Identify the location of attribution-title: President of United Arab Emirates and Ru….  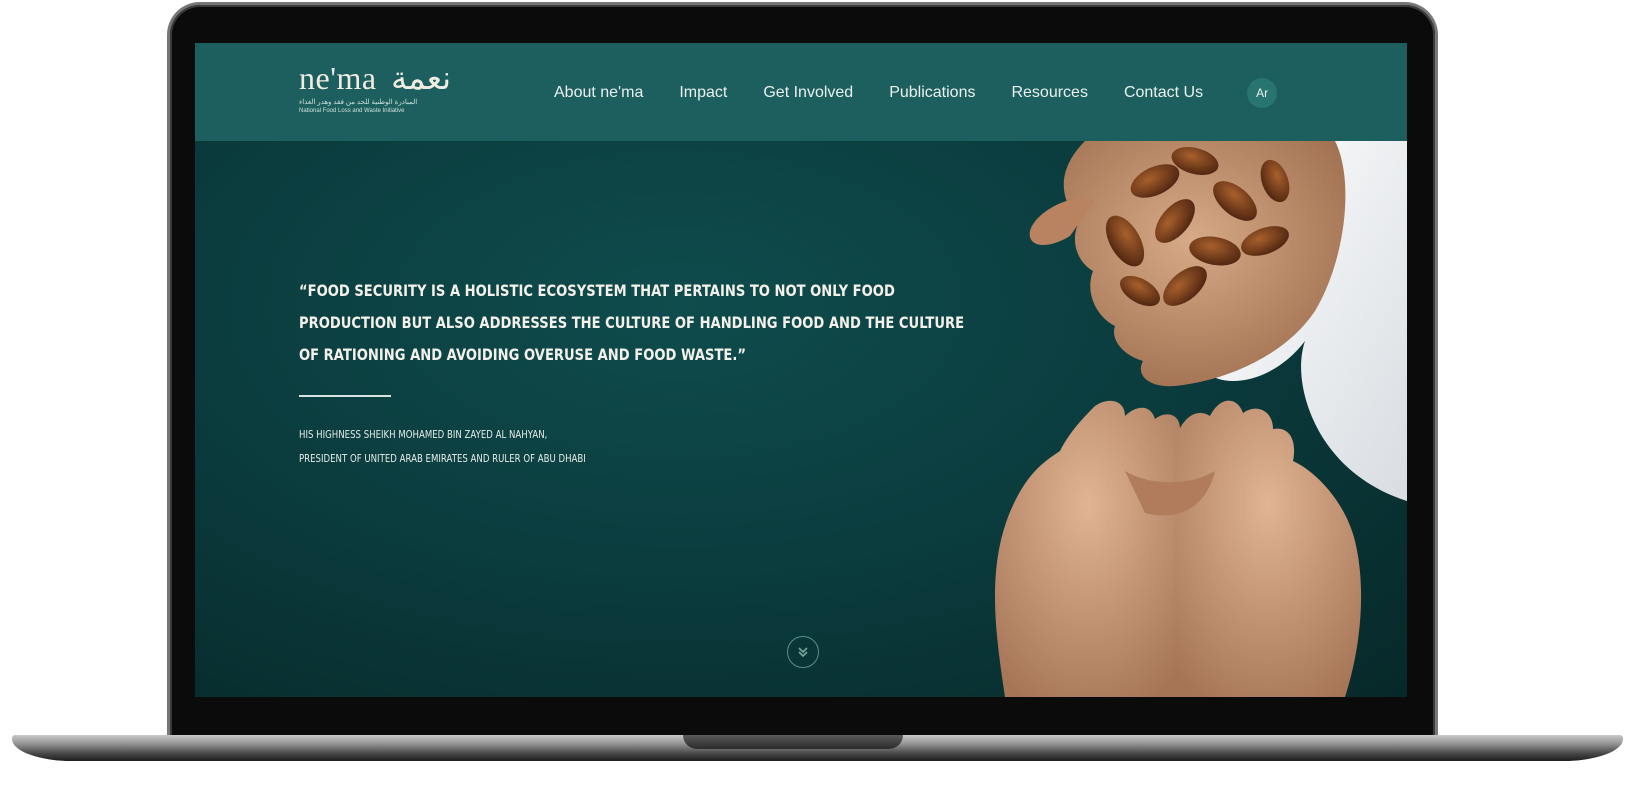
(442, 458).